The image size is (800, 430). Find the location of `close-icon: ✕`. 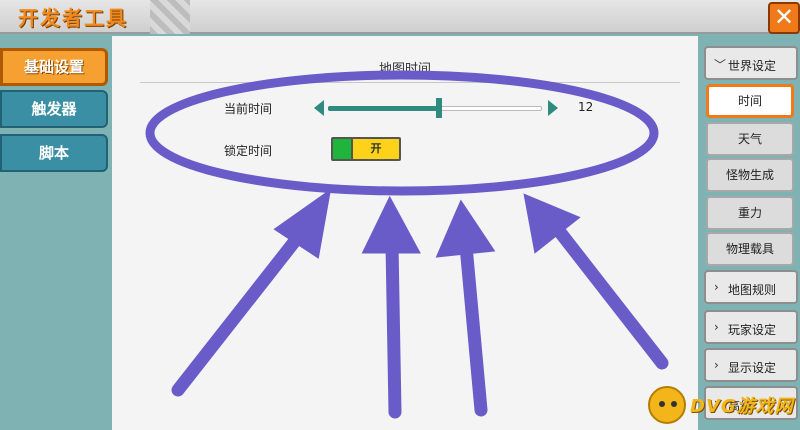

close-icon: ✕ is located at coordinates (784, 17).